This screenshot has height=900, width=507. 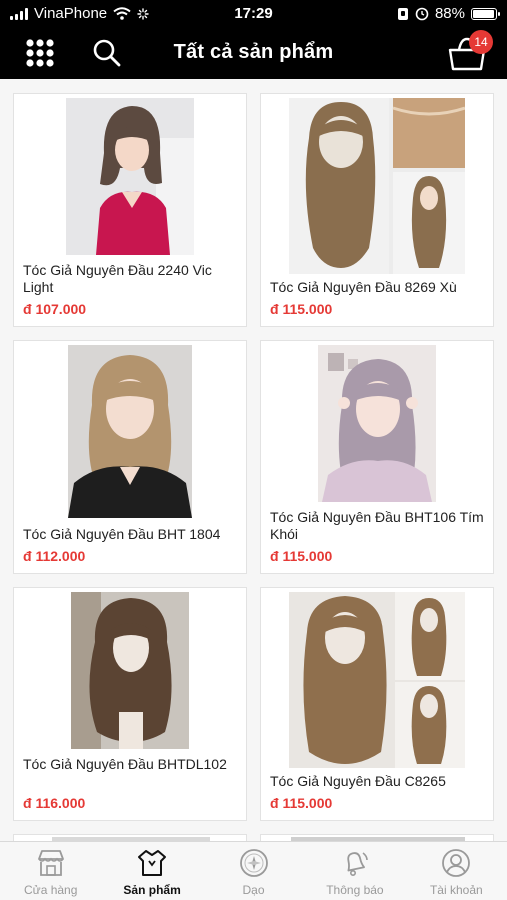 I want to click on product-card: Tóc Giả Nguyên Đầu 8269 Xù đ 115.000, so click(x=377, y=210).